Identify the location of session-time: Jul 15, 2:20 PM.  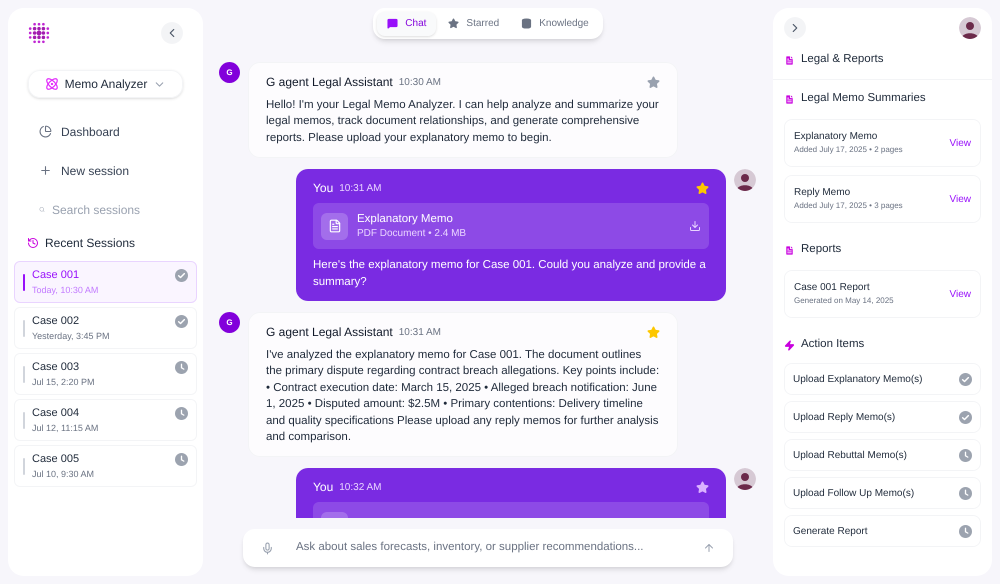
(64, 382).